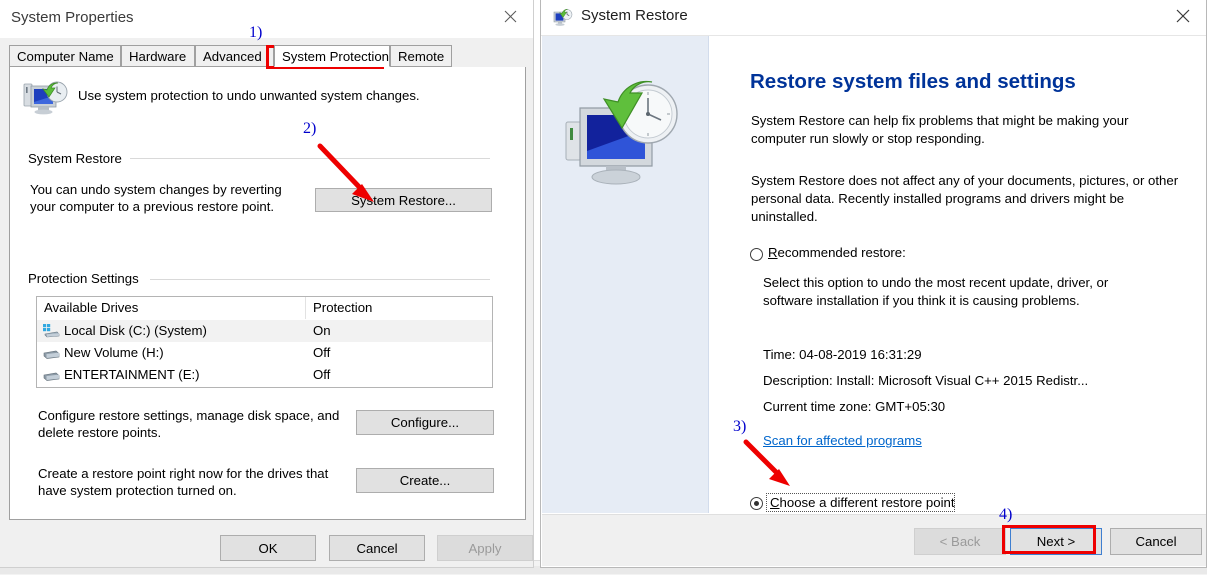 Image resolution: width=1207 pixels, height=575 pixels. Describe the element at coordinates (842, 354) in the screenshot. I see `restore-point-time: Time: 04-08-2019 16:31:29` at that location.